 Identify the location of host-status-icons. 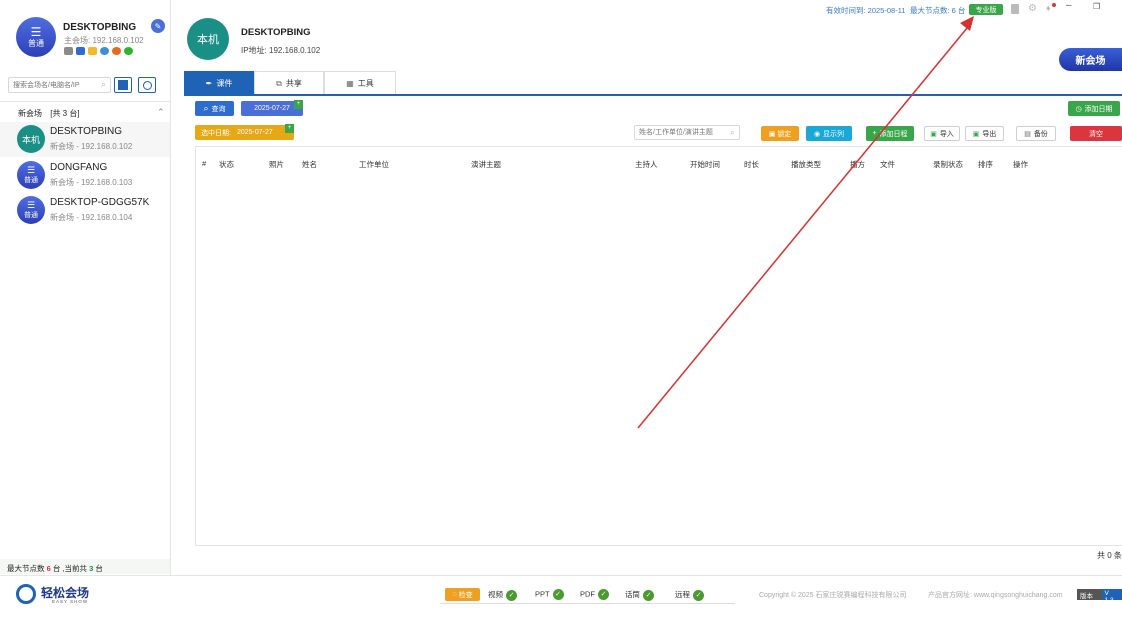
(100, 51).